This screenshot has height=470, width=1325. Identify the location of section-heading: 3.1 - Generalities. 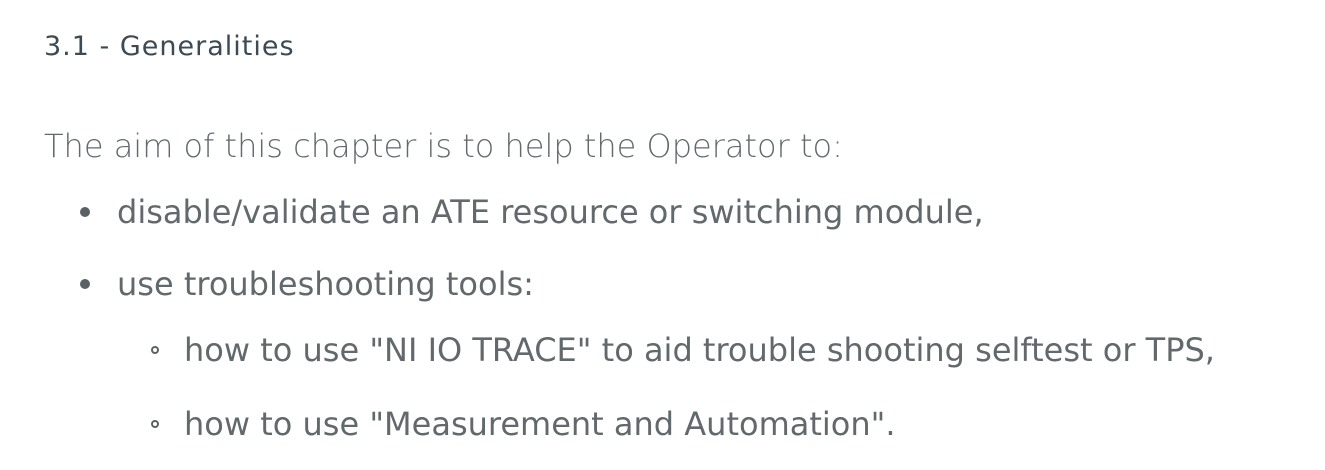
(169, 46).